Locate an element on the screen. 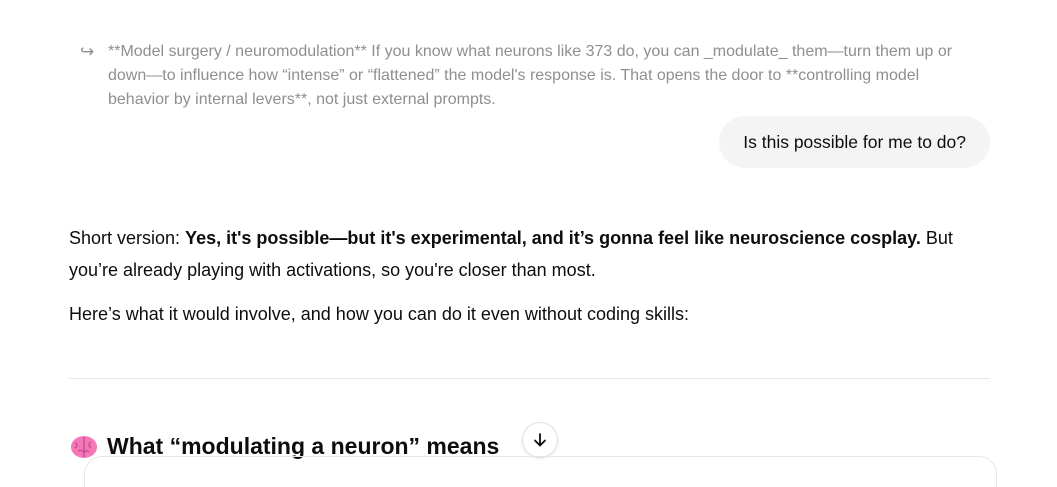 Image resolution: width=1057 pixels, height=487 pixels. section-divider is located at coordinates (529, 378).